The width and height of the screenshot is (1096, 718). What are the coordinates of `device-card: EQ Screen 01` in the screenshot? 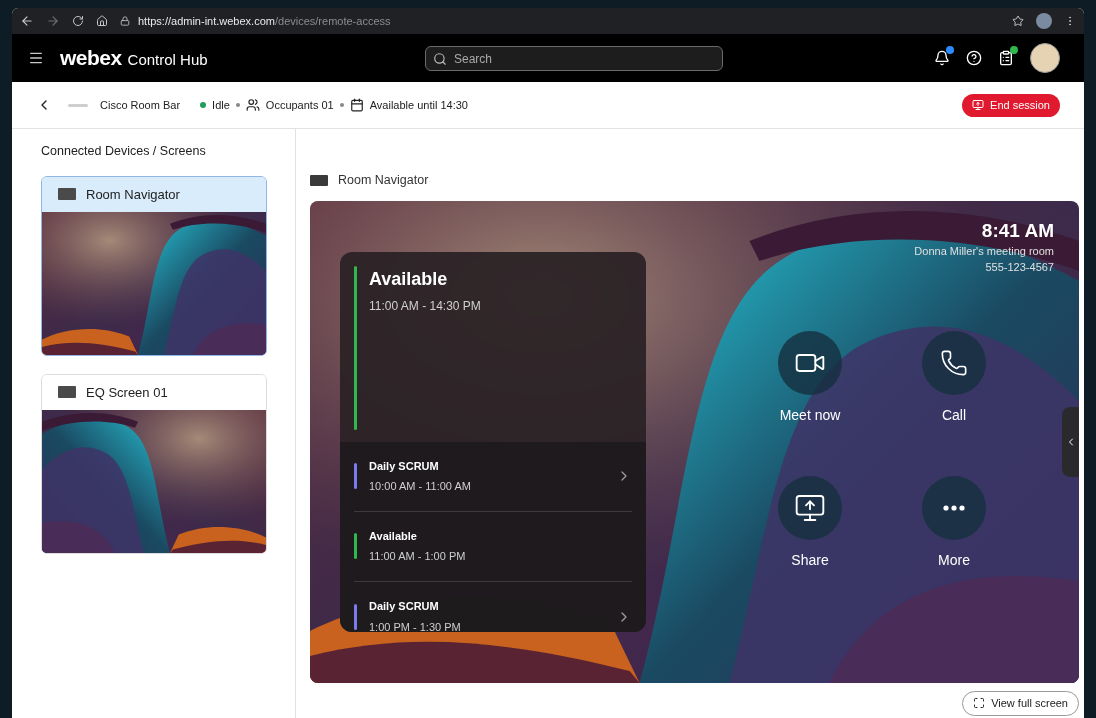 It's located at (154, 463).